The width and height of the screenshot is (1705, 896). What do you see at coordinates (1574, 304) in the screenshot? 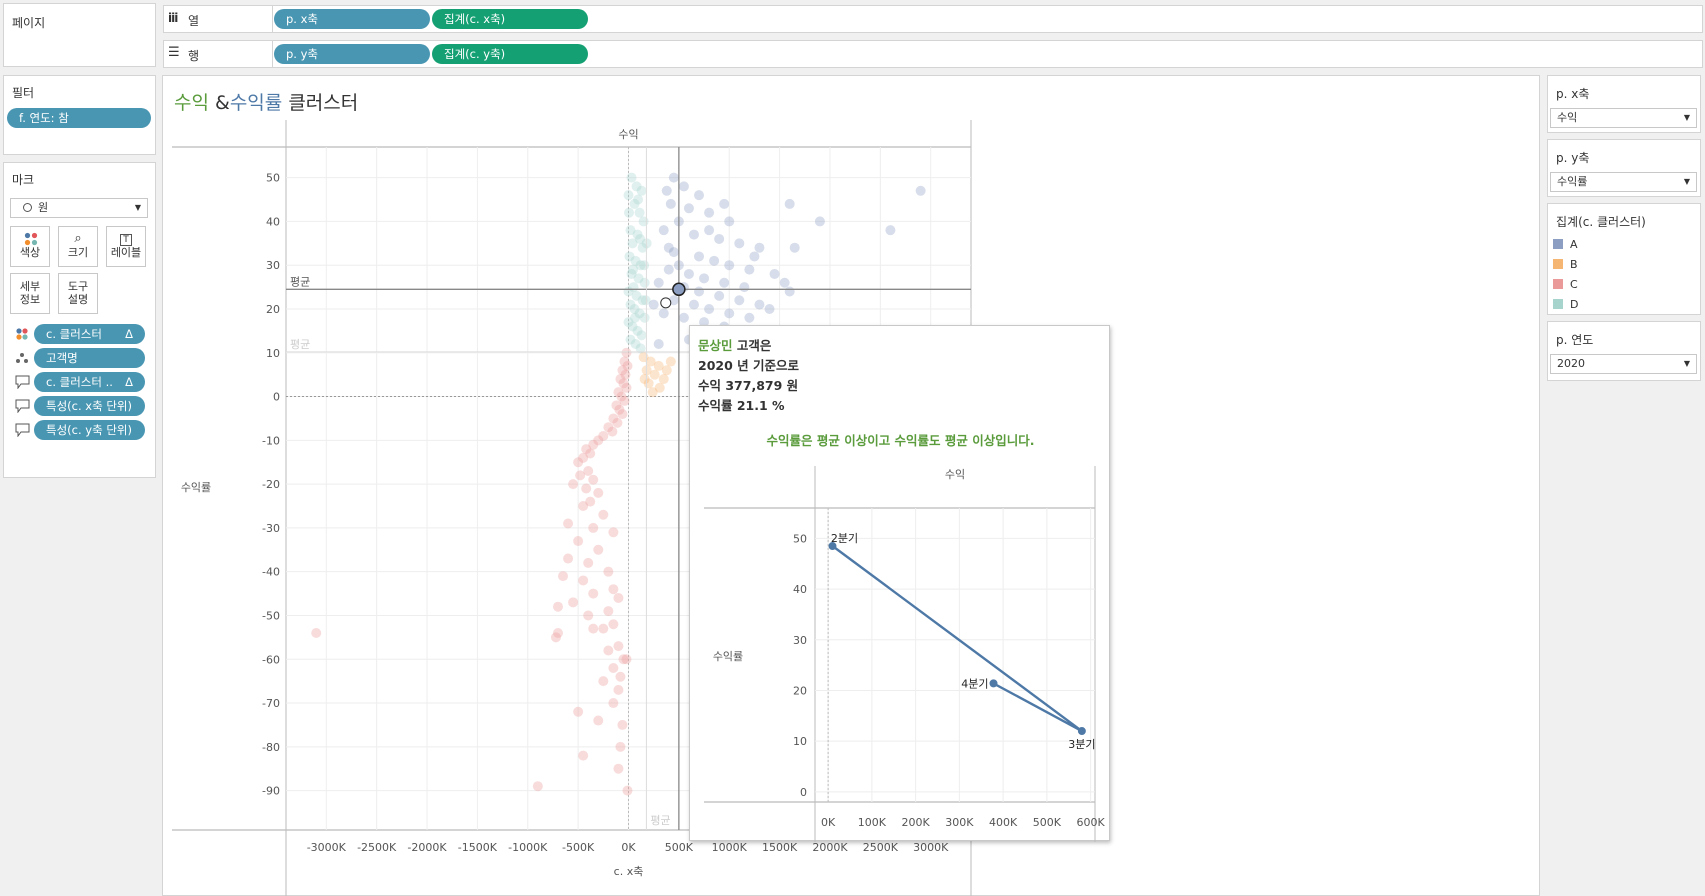
I see `legend-label-d: D` at bounding box center [1574, 304].